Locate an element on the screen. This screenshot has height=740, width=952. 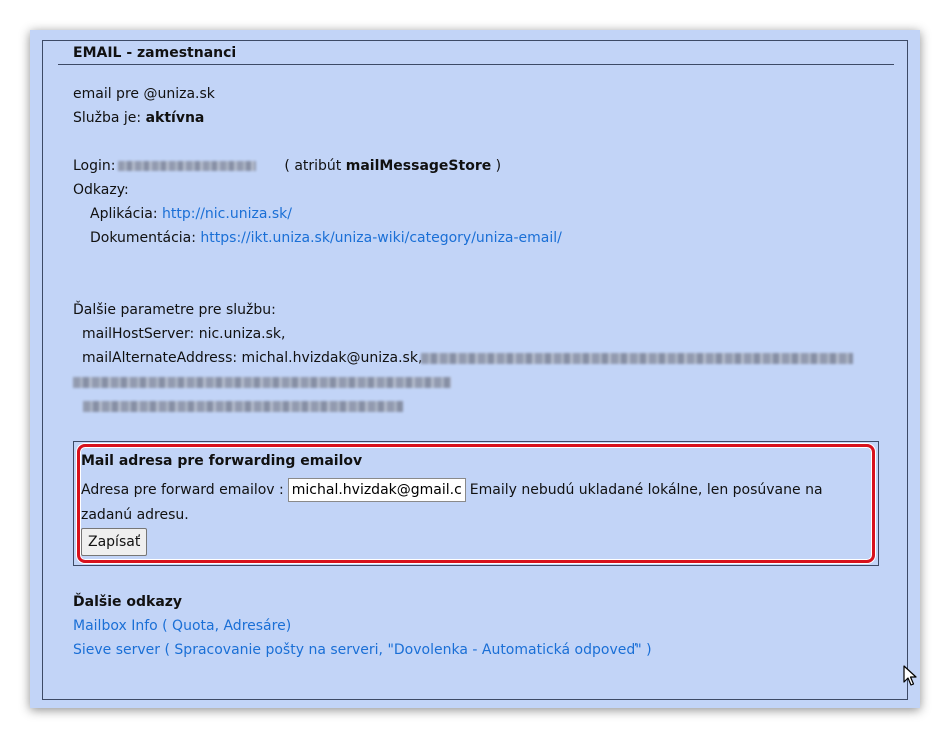
service-status-value: aktívna is located at coordinates (175, 118).